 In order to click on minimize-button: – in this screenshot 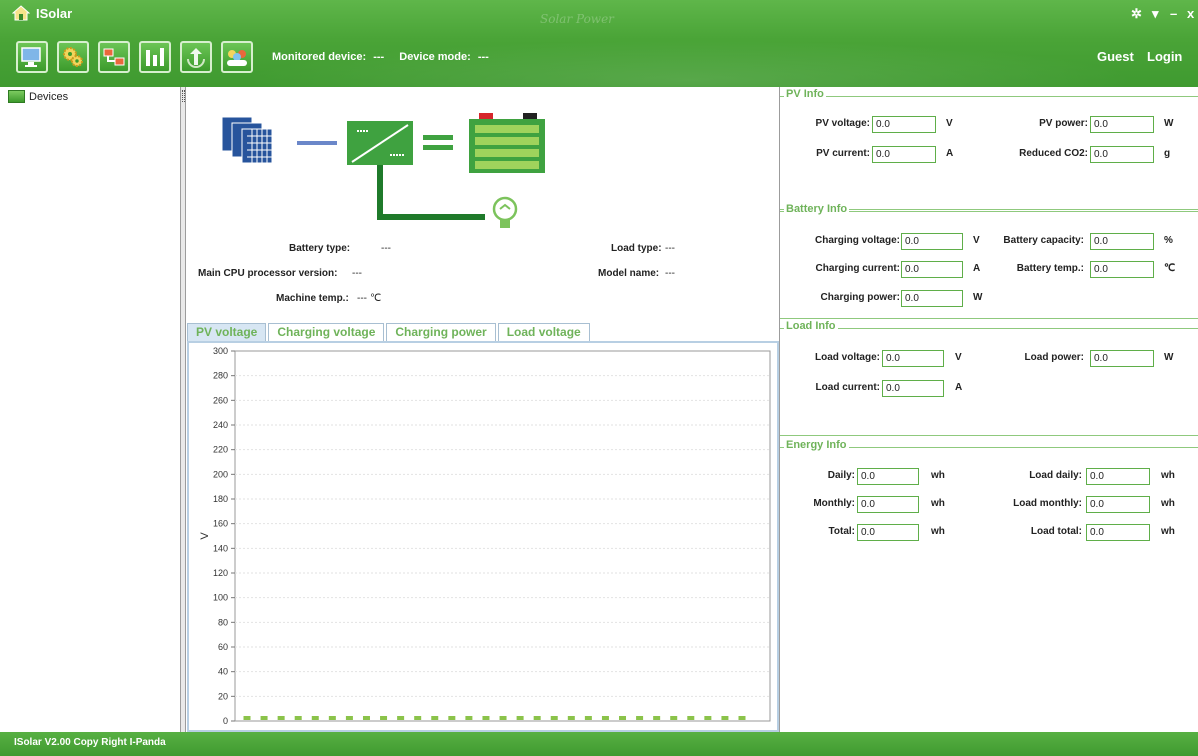, I will do `click(1173, 13)`.